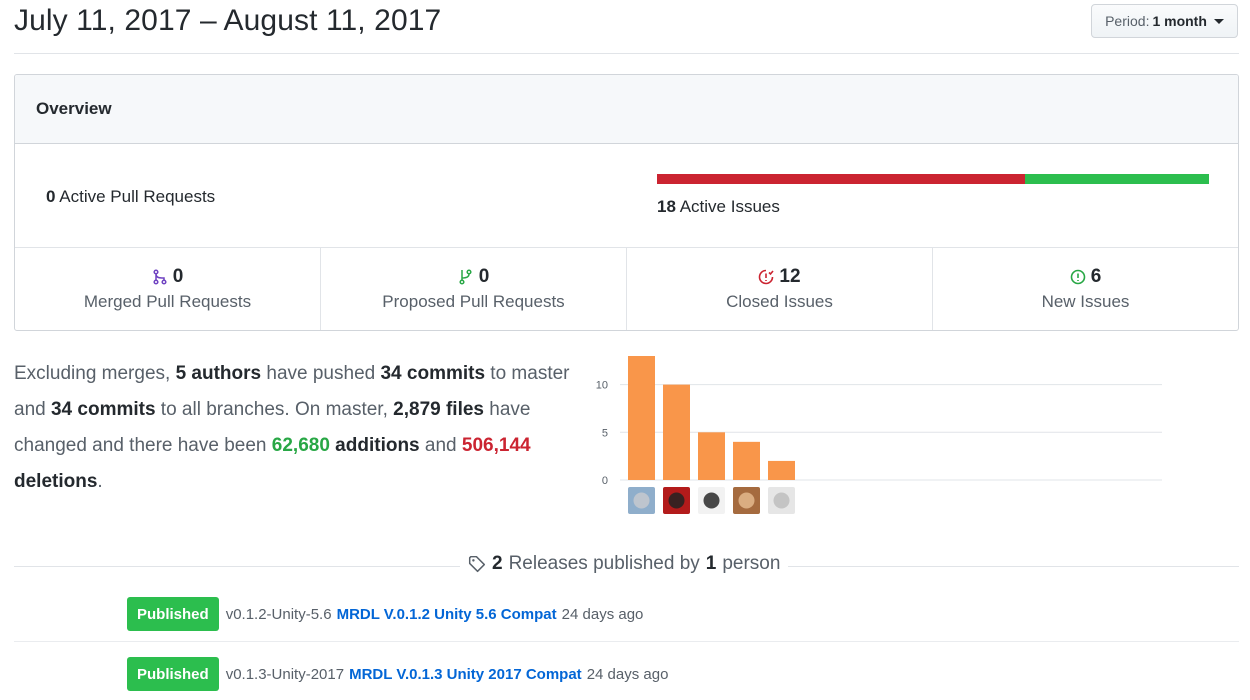 The height and width of the screenshot is (700, 1250). Describe the element at coordinates (666, 206) in the screenshot. I see `active-issues-count: 18` at that location.